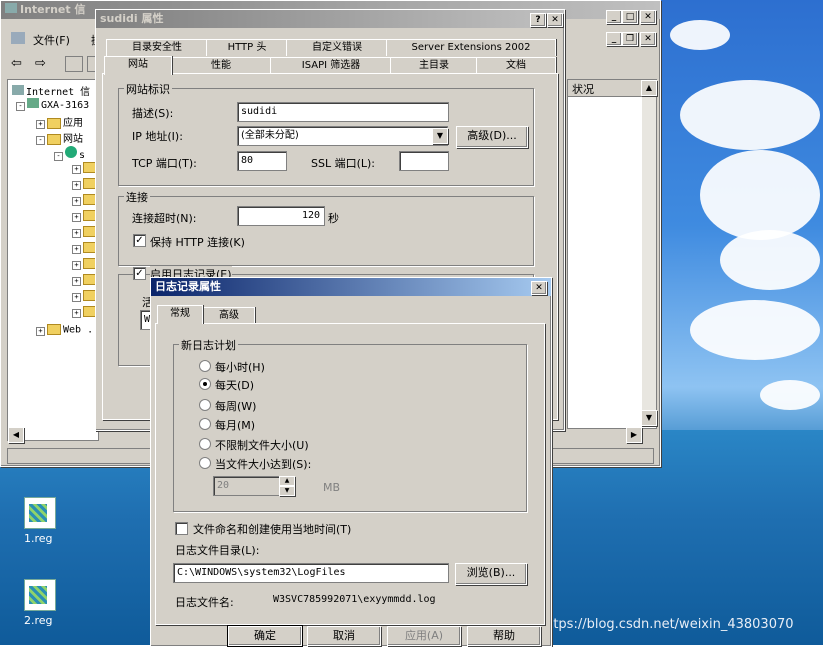  Describe the element at coordinates (208, 345) in the screenshot. I see `schedule-label: 新日志计划` at that location.